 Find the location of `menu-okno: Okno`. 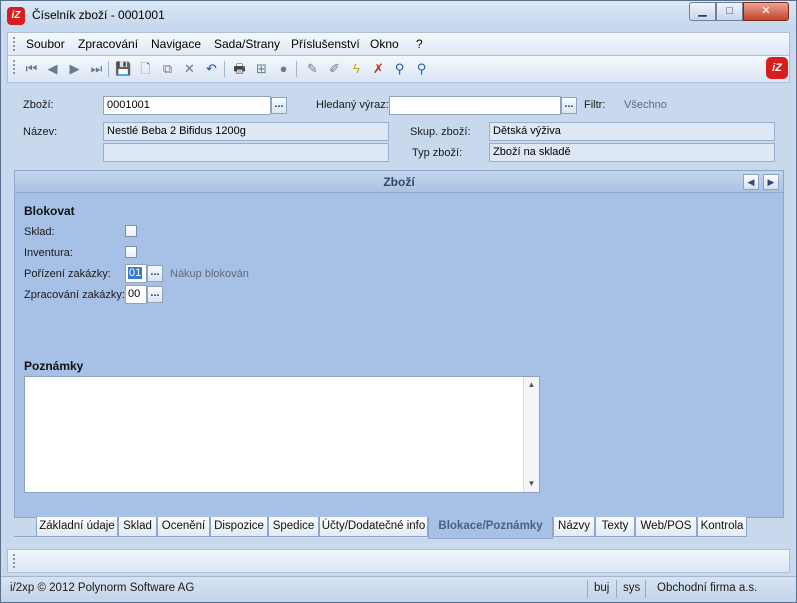

menu-okno: Okno is located at coordinates (384, 44).